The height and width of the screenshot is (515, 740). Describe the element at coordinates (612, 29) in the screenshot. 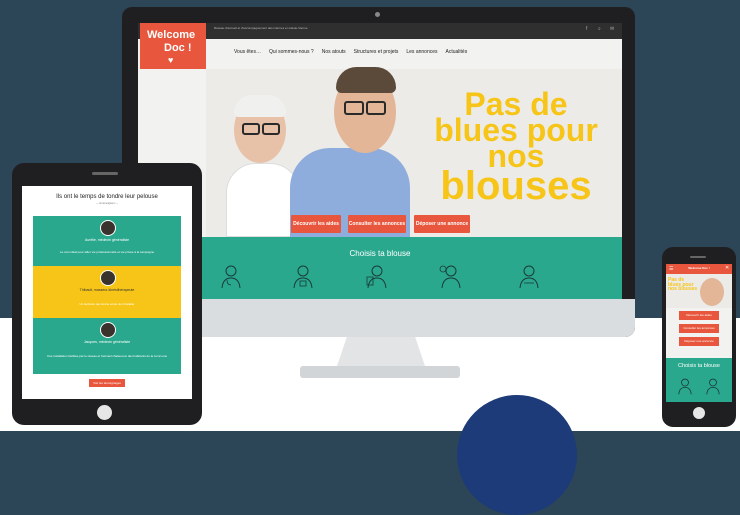

I see `mail-icon: ✉` at that location.